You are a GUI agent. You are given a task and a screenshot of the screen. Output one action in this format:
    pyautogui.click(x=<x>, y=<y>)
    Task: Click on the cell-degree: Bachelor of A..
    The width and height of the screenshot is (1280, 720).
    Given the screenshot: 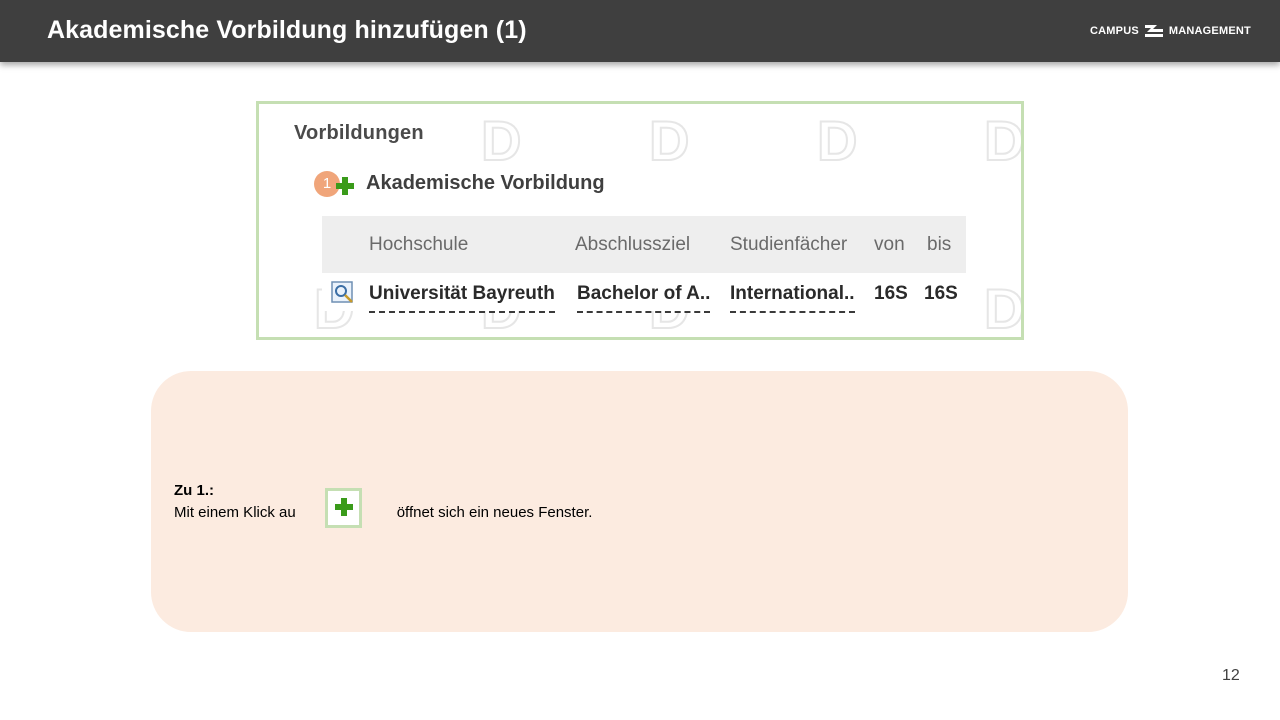 What is the action you would take?
    pyautogui.click(x=644, y=298)
    